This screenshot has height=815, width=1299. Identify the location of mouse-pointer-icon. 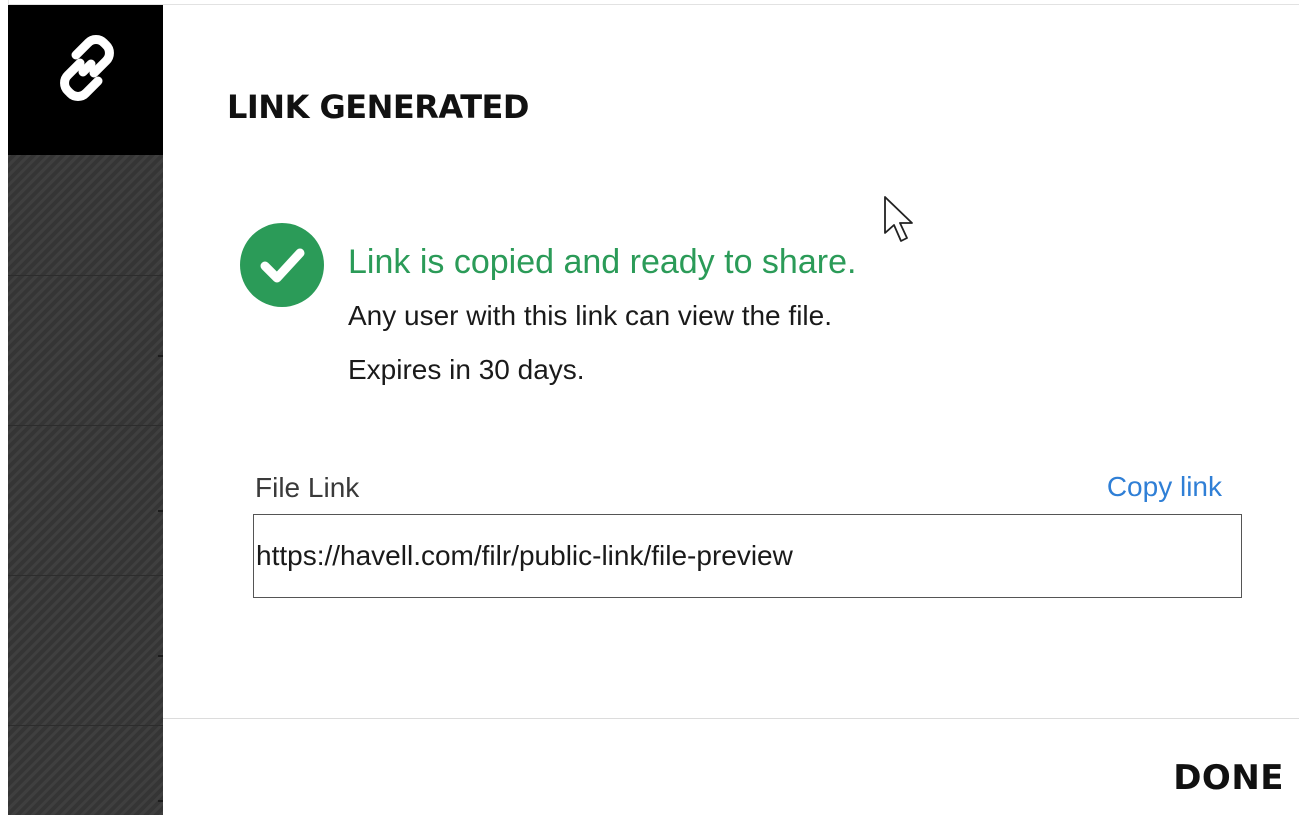
(898, 219).